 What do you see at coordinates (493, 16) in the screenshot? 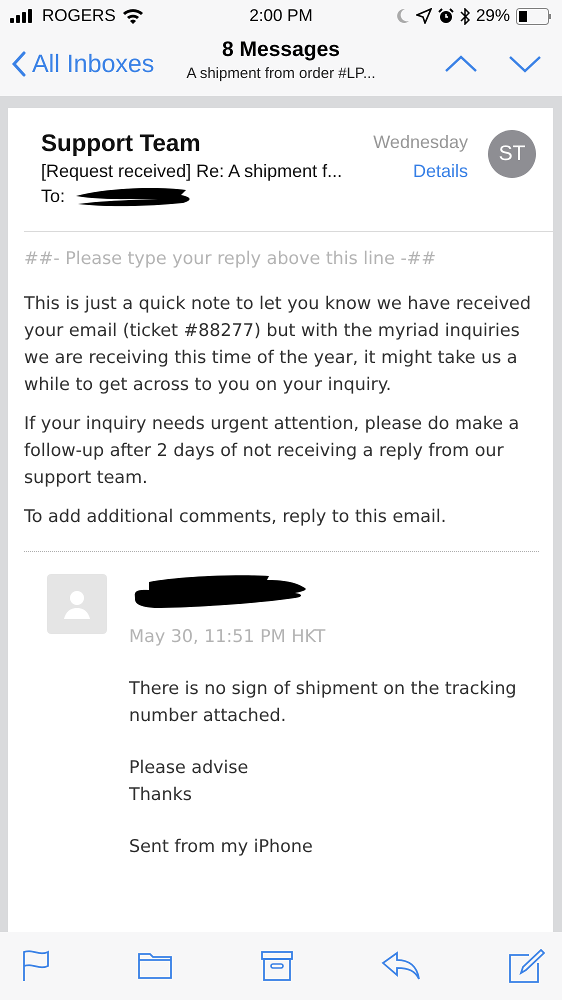
I see `battery-percent: 29%` at bounding box center [493, 16].